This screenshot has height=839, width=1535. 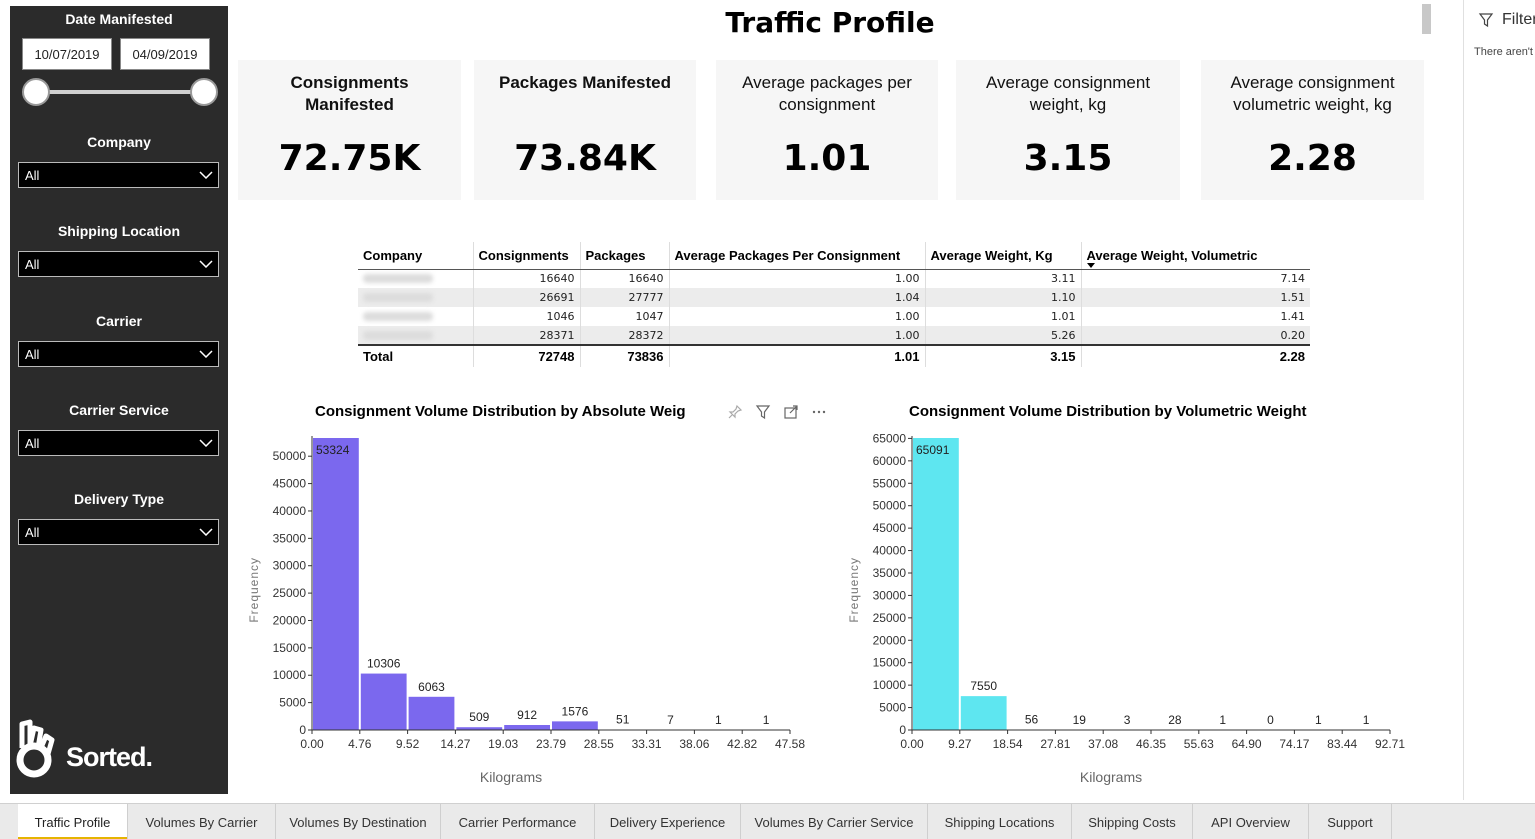 What do you see at coordinates (290, 456) in the screenshot?
I see `y-tick-label: 50000` at bounding box center [290, 456].